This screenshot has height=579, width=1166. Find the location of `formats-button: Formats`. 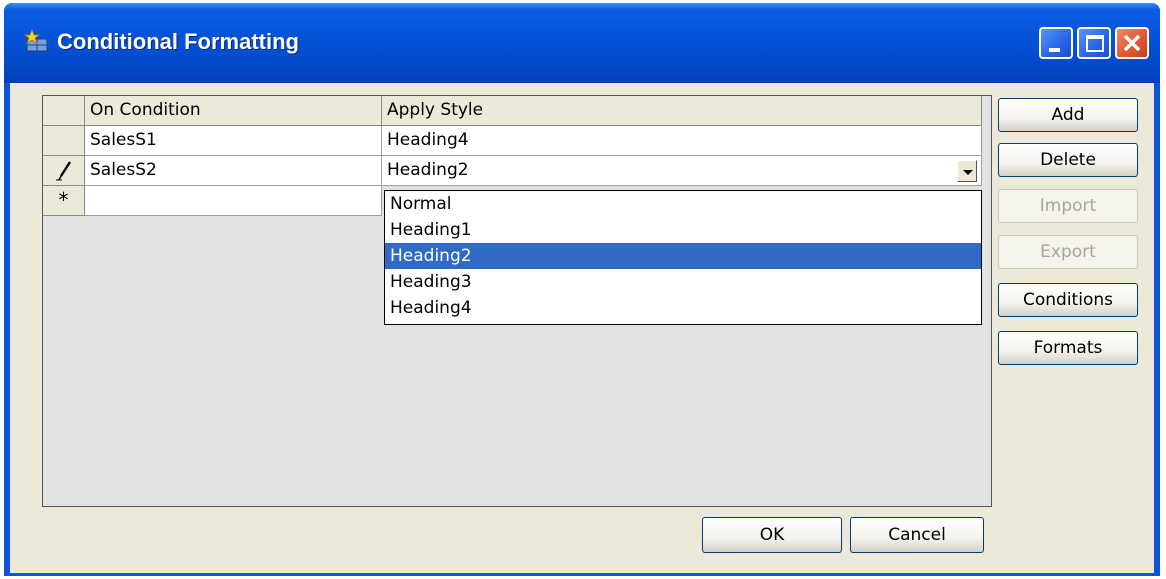

formats-button: Formats is located at coordinates (1068, 348).